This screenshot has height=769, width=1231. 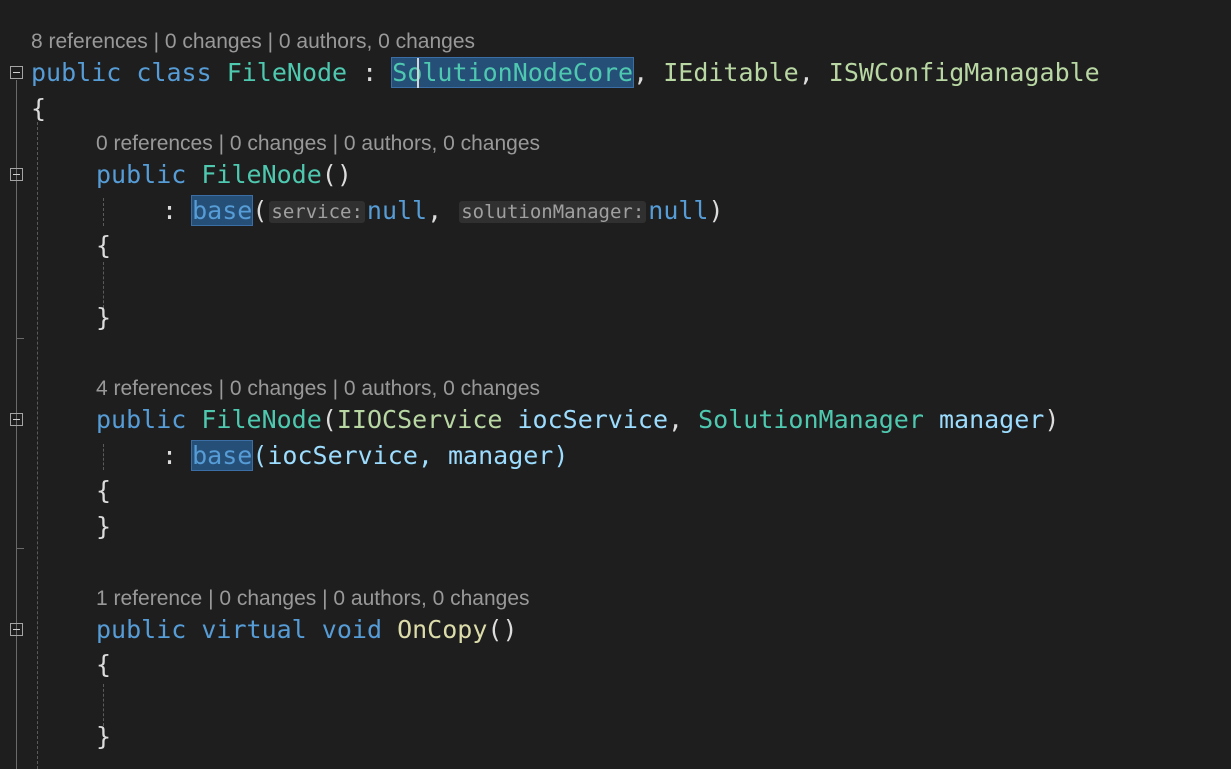 What do you see at coordinates (103, 212) in the screenshot?
I see `ctor1-indent-guide-a` at bounding box center [103, 212].